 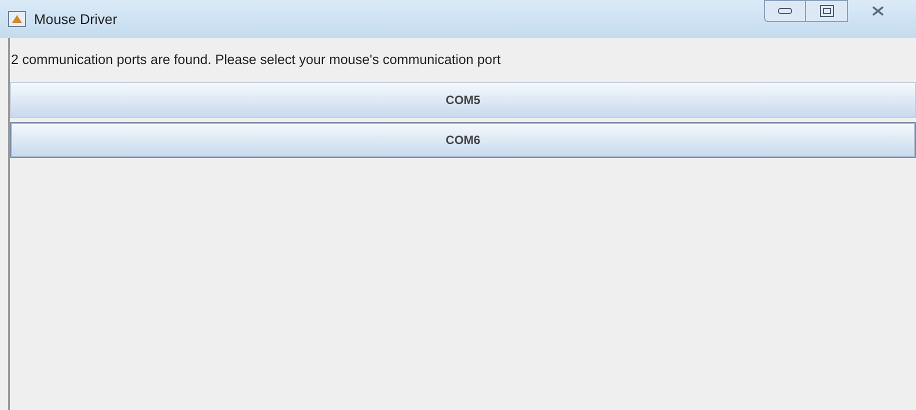 What do you see at coordinates (463, 140) in the screenshot?
I see `port-button: COM6` at bounding box center [463, 140].